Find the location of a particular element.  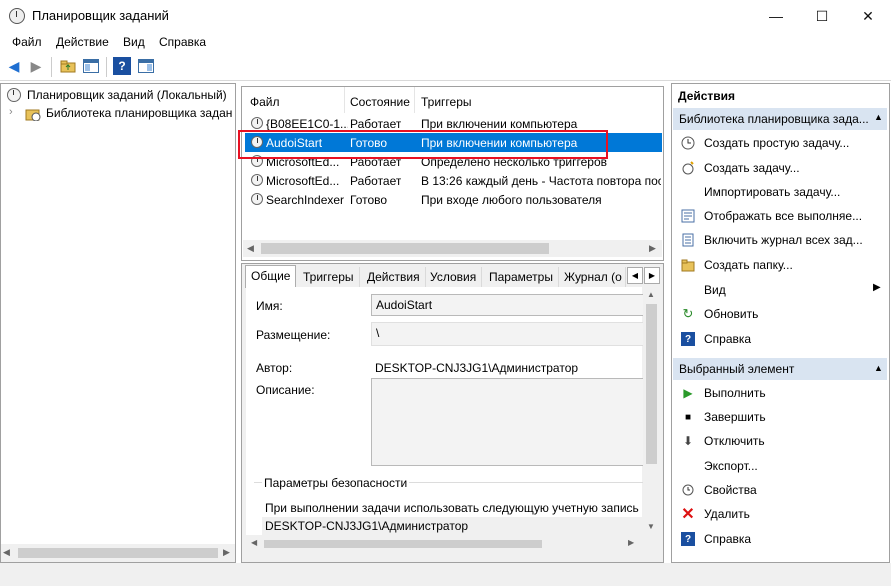

chevron-right-icon: › is located at coordinates (11, 112).